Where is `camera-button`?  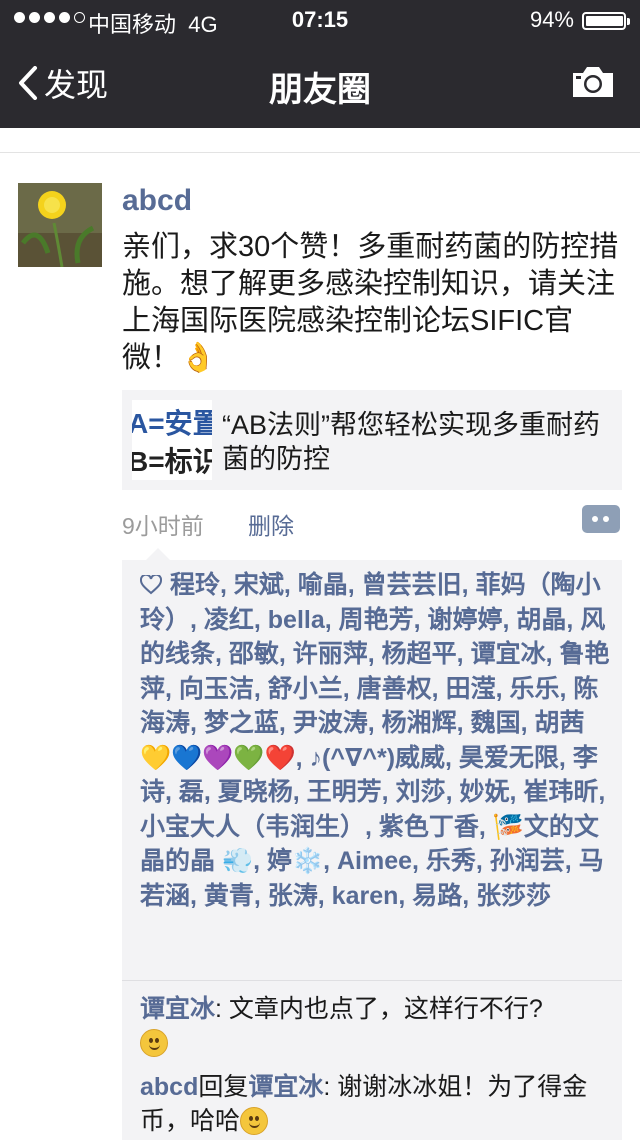 camera-button is located at coordinates (593, 84).